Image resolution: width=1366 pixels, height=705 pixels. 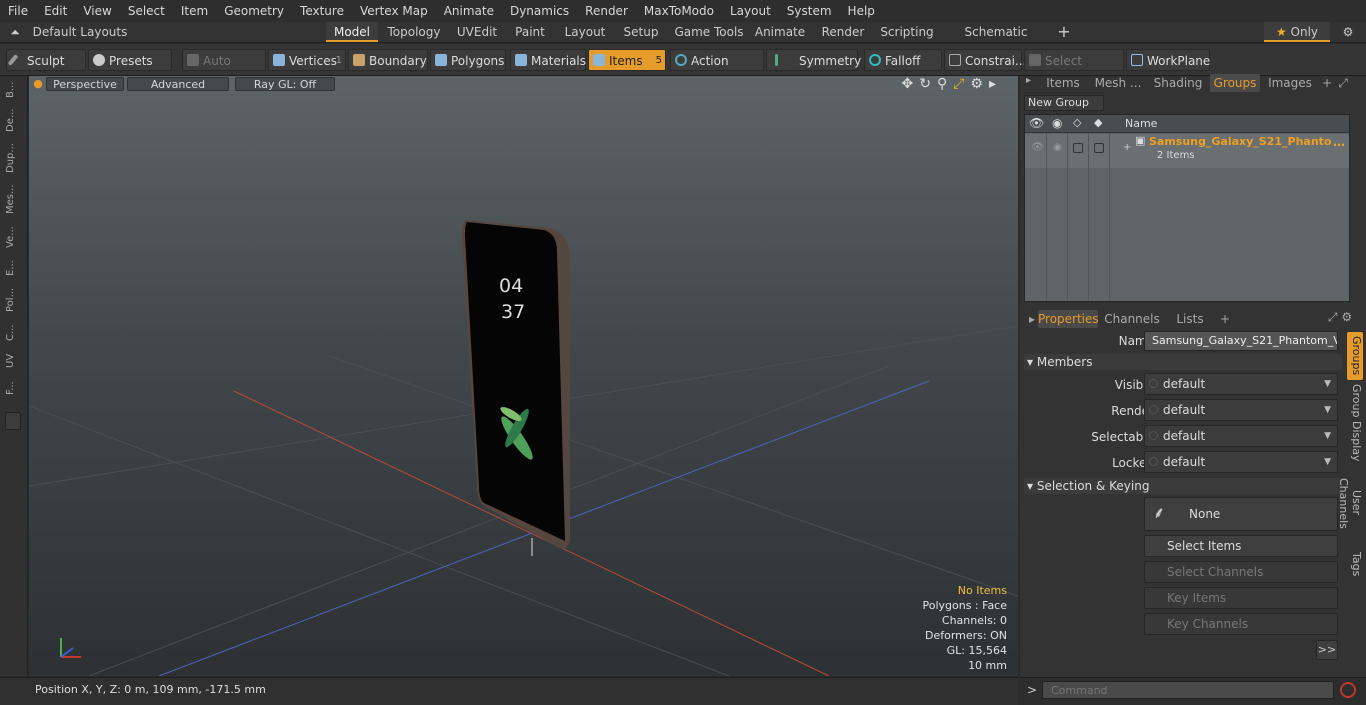 I want to click on locked-dropdown: default ▼, so click(x=1241, y=462).